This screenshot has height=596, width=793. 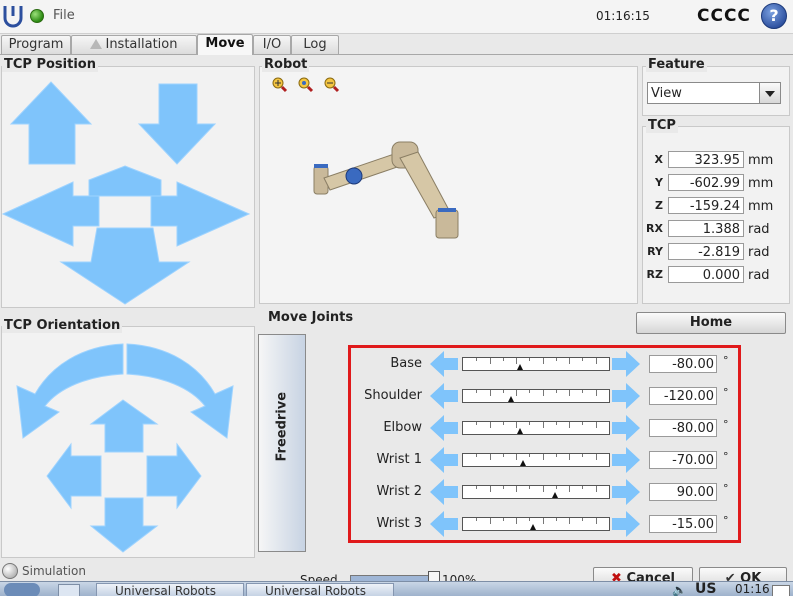 What do you see at coordinates (658, 159) in the screenshot?
I see `tcp-label-x: X` at bounding box center [658, 159].